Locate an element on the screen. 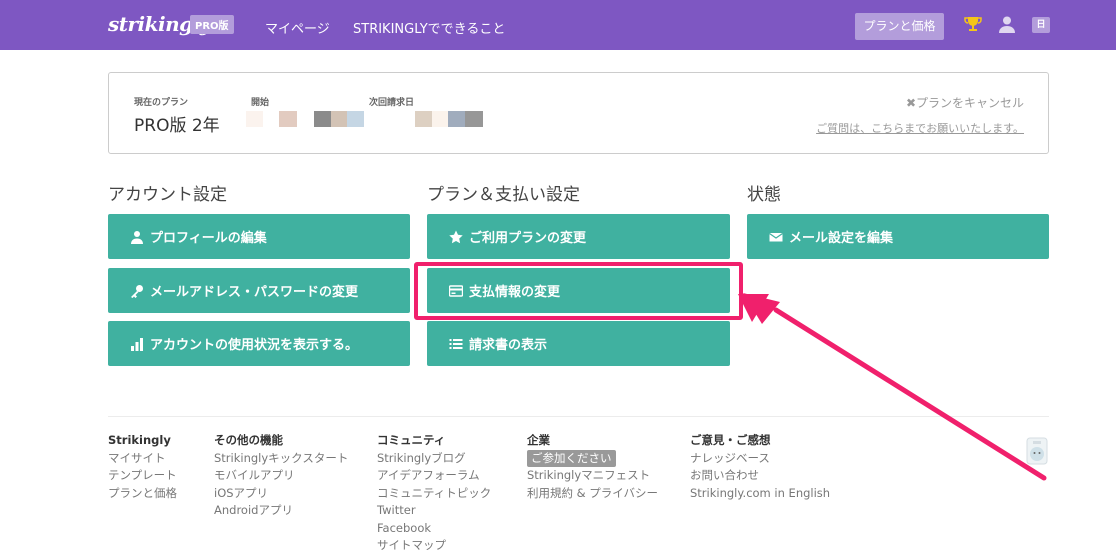  footer-heading: コミュニティ is located at coordinates (411, 440).